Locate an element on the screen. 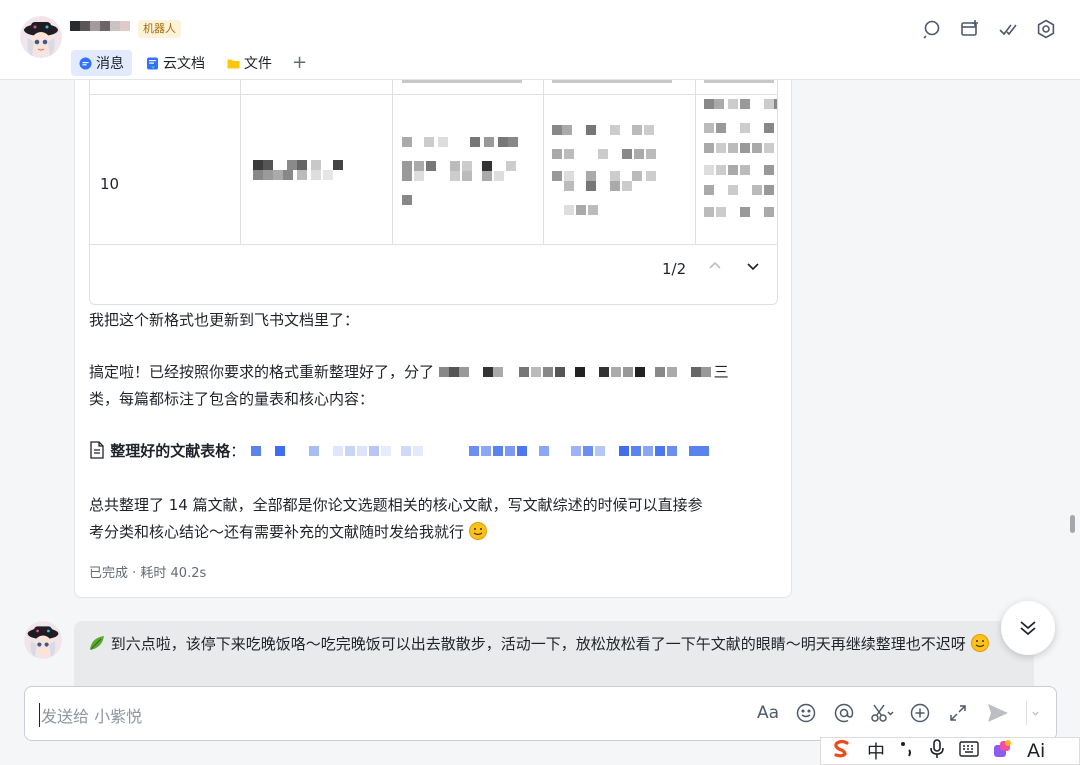 This screenshot has height=765, width=1080. input-placeholder: 发送给 小紫悦 is located at coordinates (90, 715).